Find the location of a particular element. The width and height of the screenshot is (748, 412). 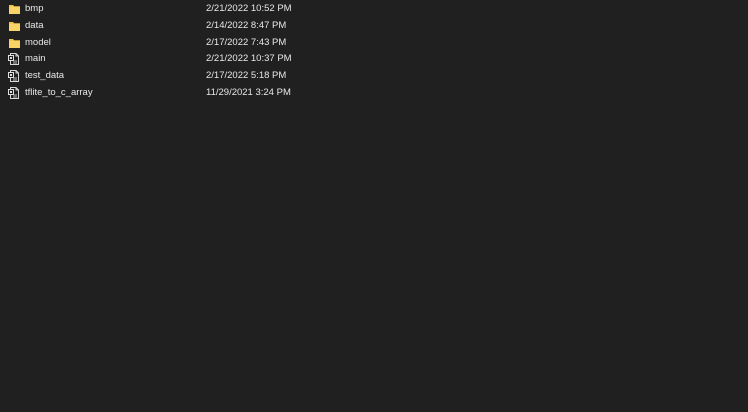

file-name: test_data is located at coordinates (45, 76).